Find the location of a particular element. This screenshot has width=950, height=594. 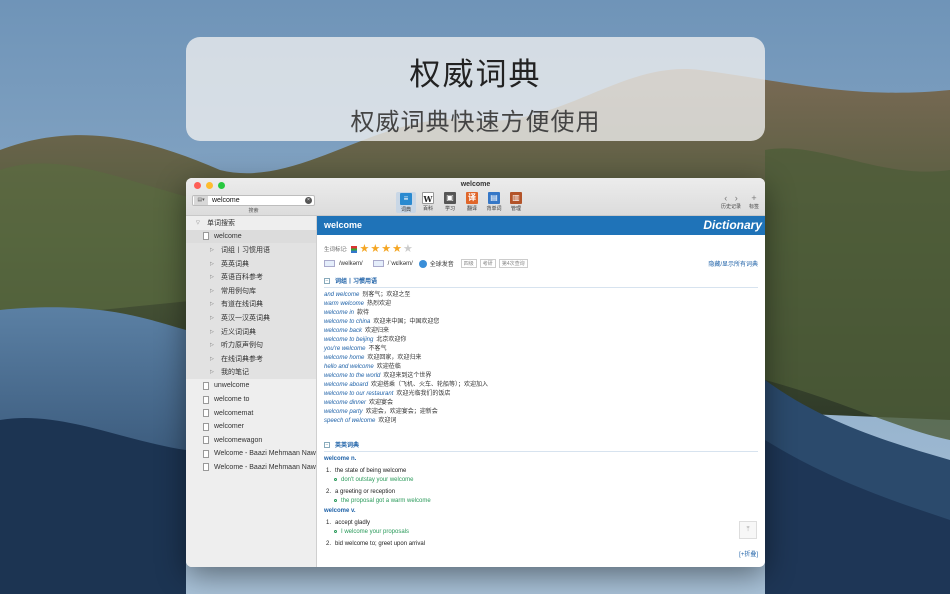

banner-subtitle: 权威词典快速方便使用 is located at coordinates (475, 122).